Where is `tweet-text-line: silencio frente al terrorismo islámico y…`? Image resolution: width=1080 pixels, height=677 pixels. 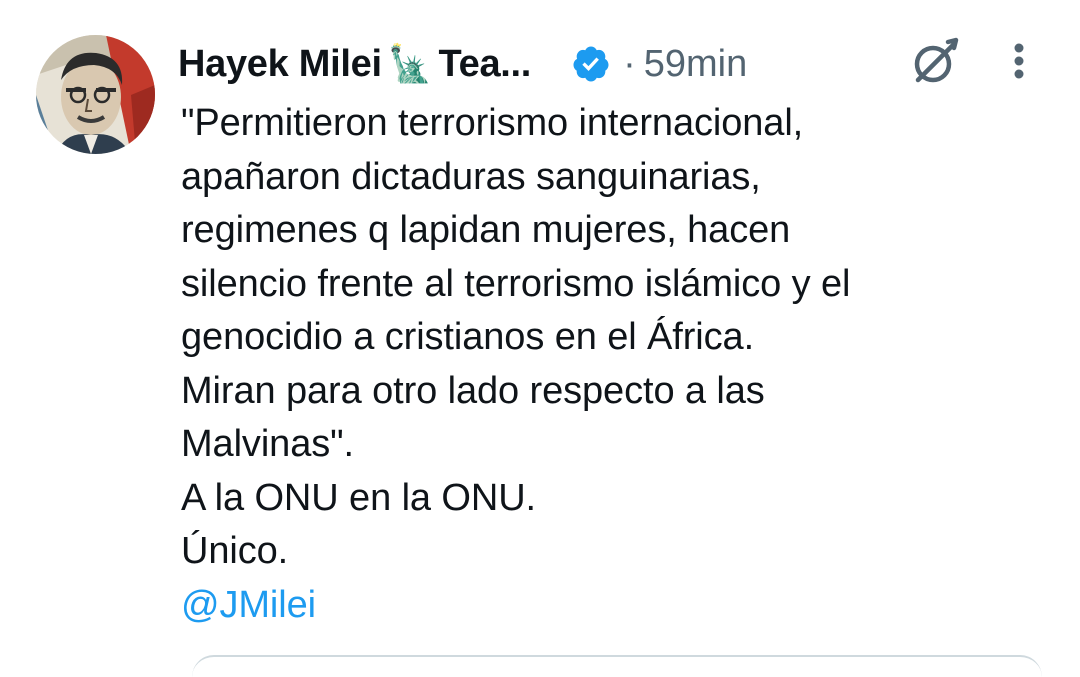
tweet-text-line: silencio frente al terrorismo islámico y… is located at coordinates (516, 283).